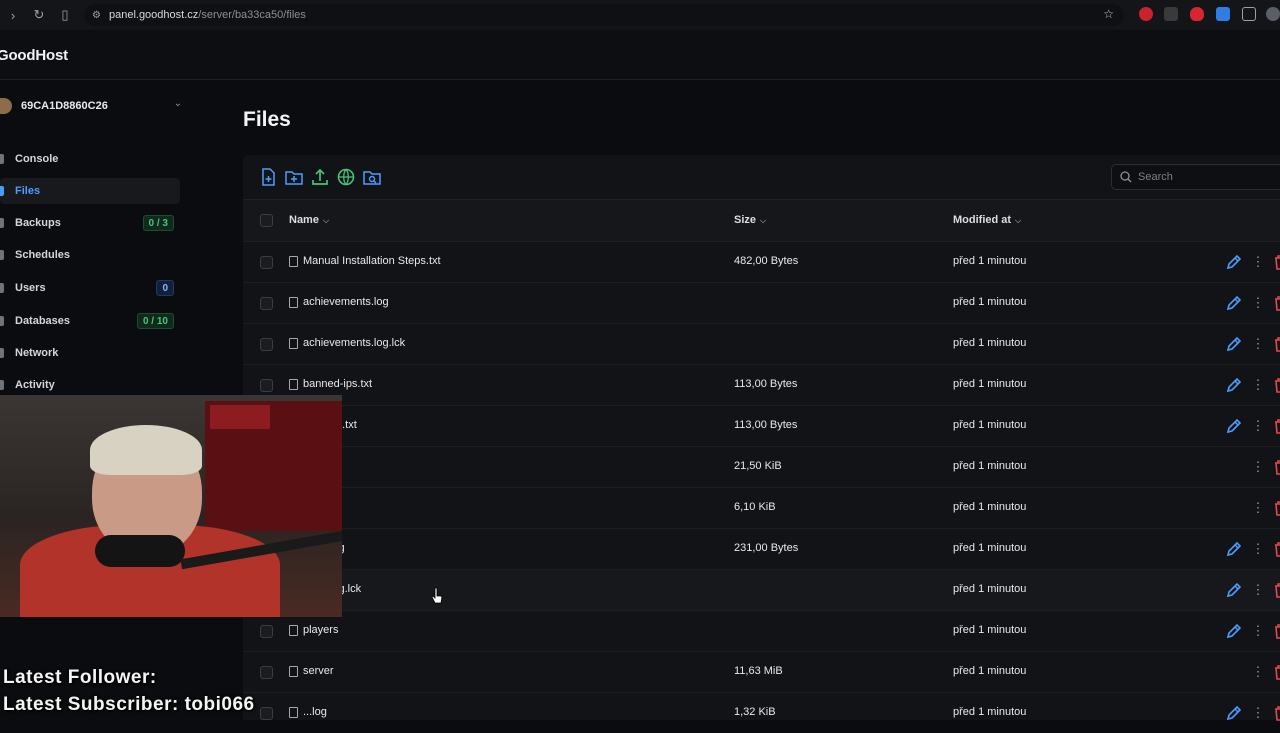  Describe the element at coordinates (90, 288) in the screenshot. I see `sidebar-item-users: Users 0` at that location.